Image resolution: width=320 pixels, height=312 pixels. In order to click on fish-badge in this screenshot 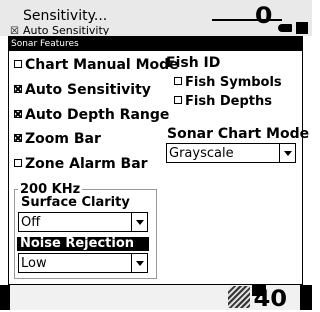, I will do `click(302, 28)`.